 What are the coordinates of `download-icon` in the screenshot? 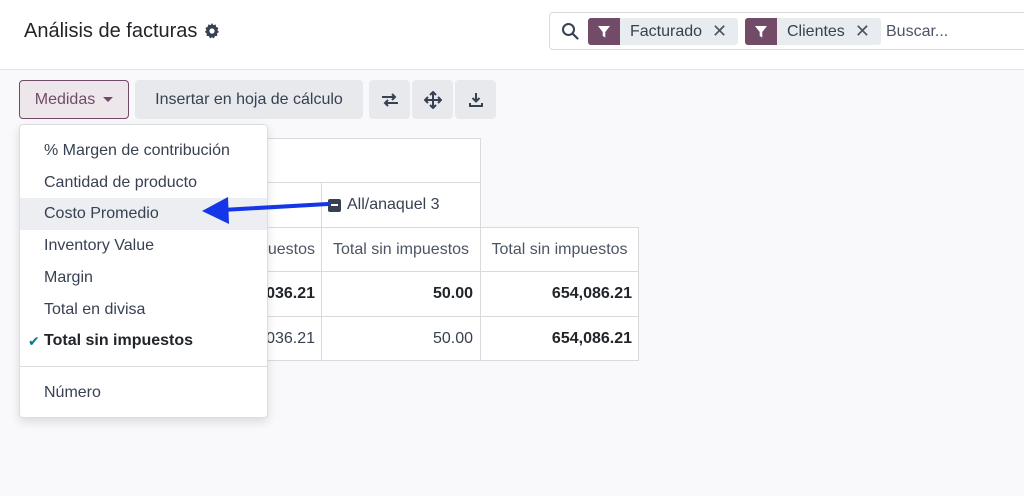 It's located at (475, 99).